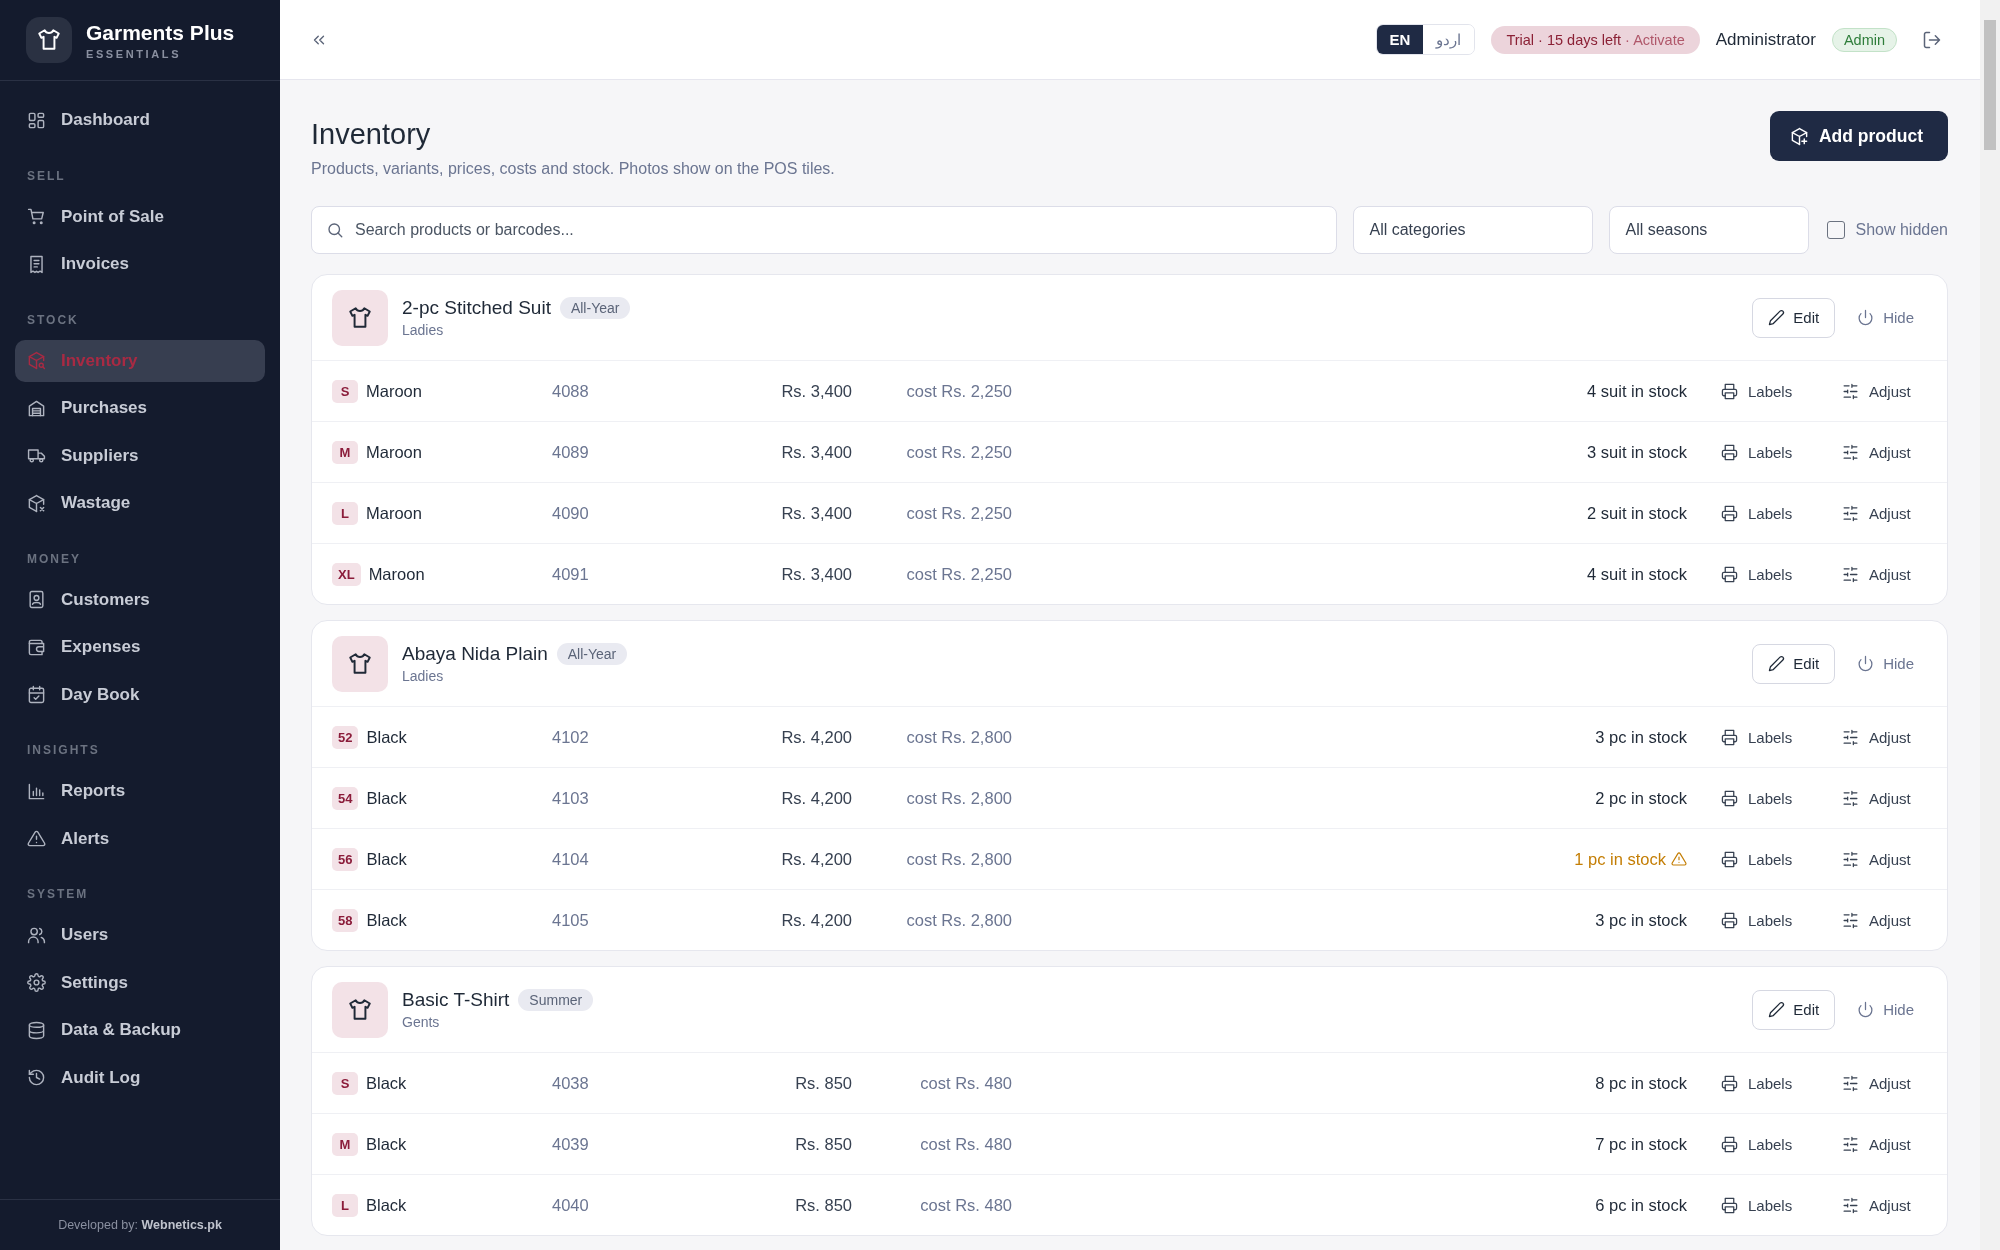 This screenshot has height=1250, width=2000. I want to click on stock-count: 3 suit in stock, so click(1637, 452).